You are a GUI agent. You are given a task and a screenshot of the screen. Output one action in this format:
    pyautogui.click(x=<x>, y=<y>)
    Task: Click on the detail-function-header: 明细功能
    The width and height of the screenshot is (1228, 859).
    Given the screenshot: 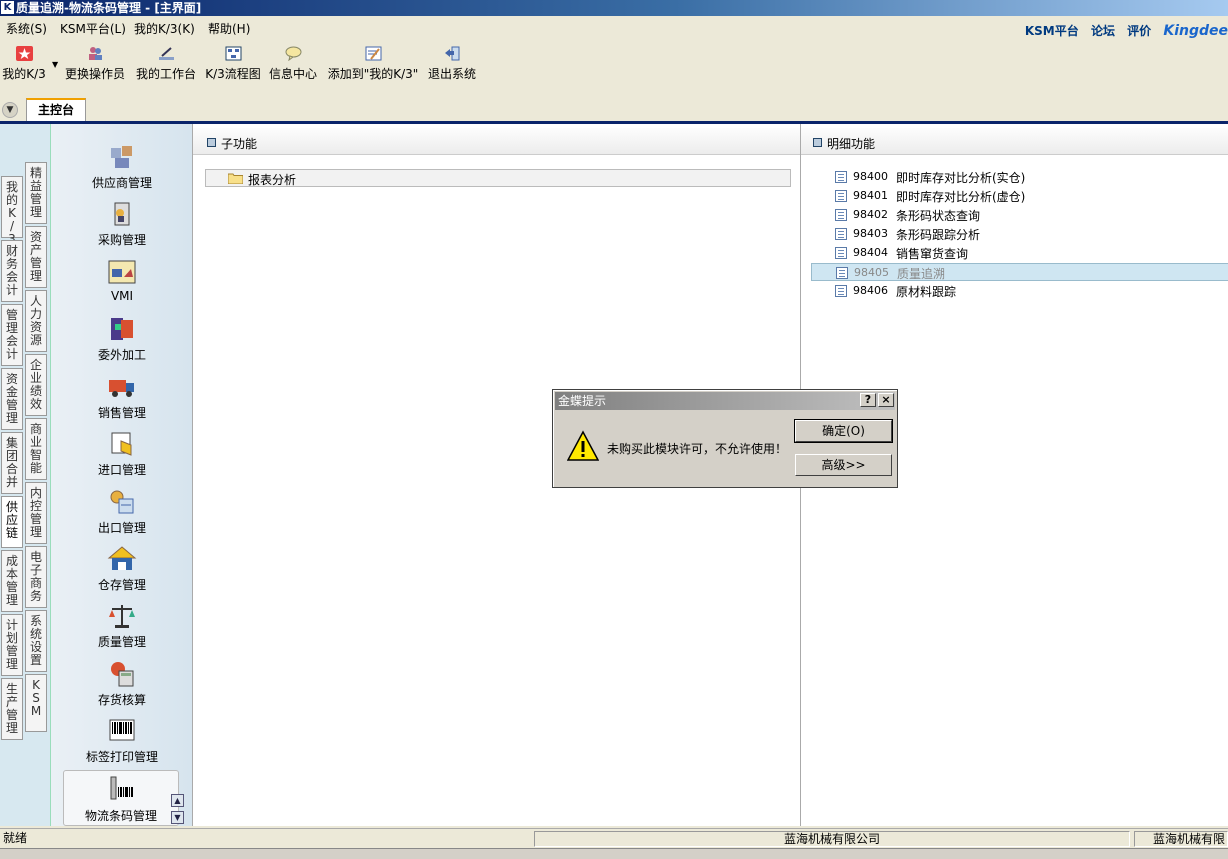 What is the action you would take?
    pyautogui.click(x=1014, y=141)
    